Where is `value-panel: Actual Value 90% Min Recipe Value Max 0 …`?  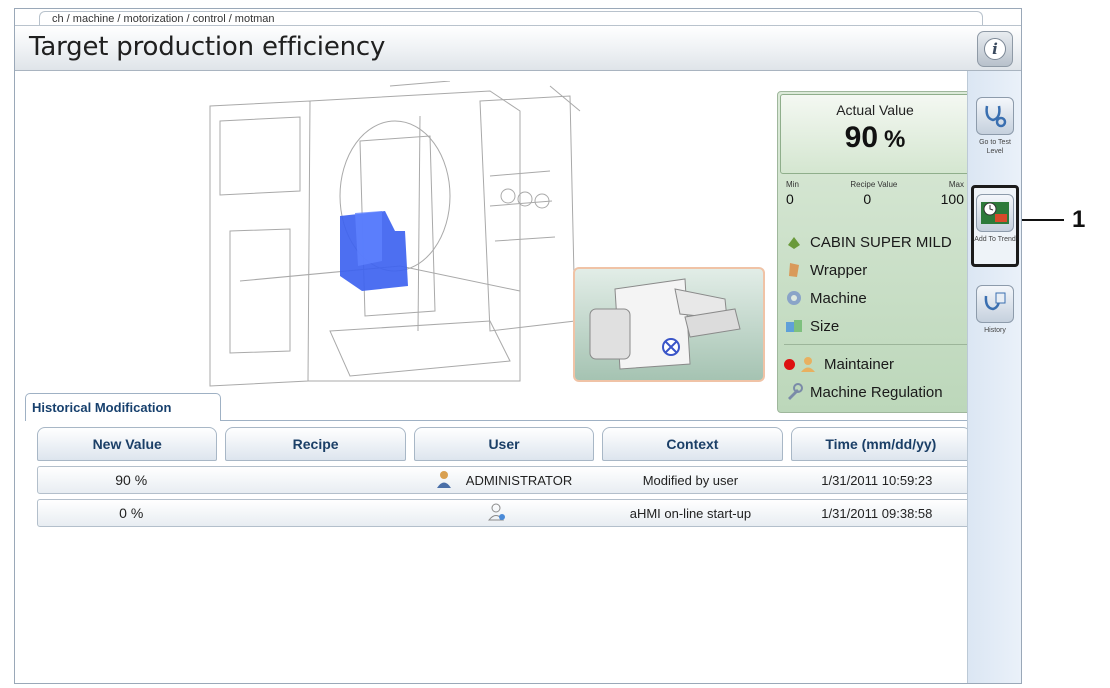 value-panel: Actual Value 90% Min Recipe Value Max 0 … is located at coordinates (875, 252).